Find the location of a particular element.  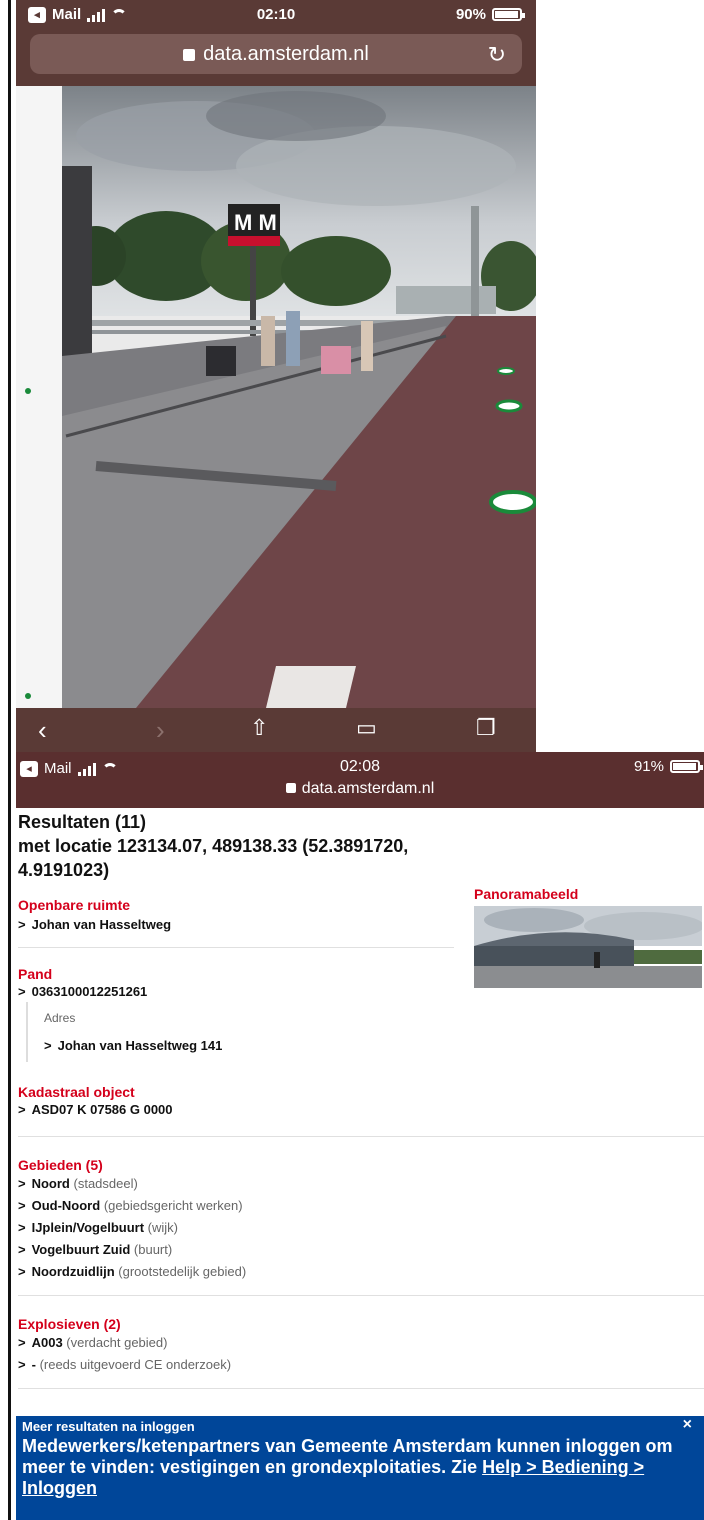

openbare-ruimte-section: Openbare ruimte > Johan van Hasseltweg is located at coordinates (236, 922).